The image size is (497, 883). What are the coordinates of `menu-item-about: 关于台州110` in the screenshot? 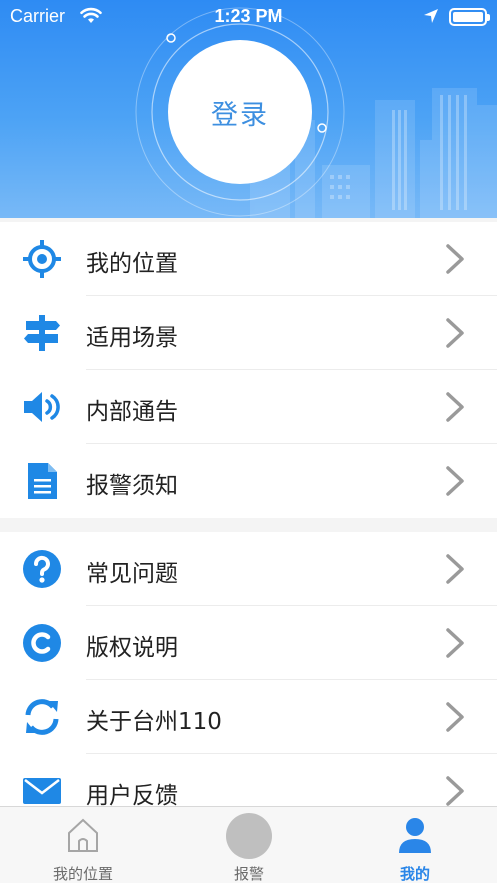 It's located at (248, 717).